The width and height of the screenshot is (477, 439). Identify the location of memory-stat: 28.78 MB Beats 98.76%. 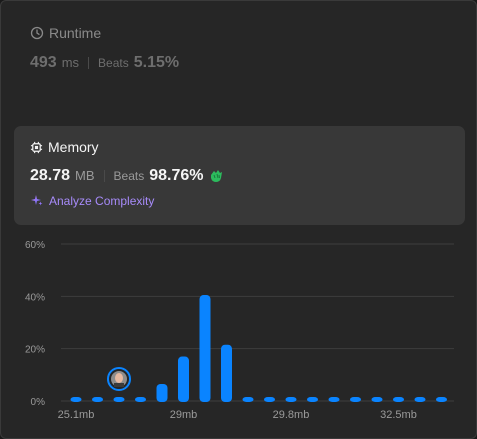
(127, 176).